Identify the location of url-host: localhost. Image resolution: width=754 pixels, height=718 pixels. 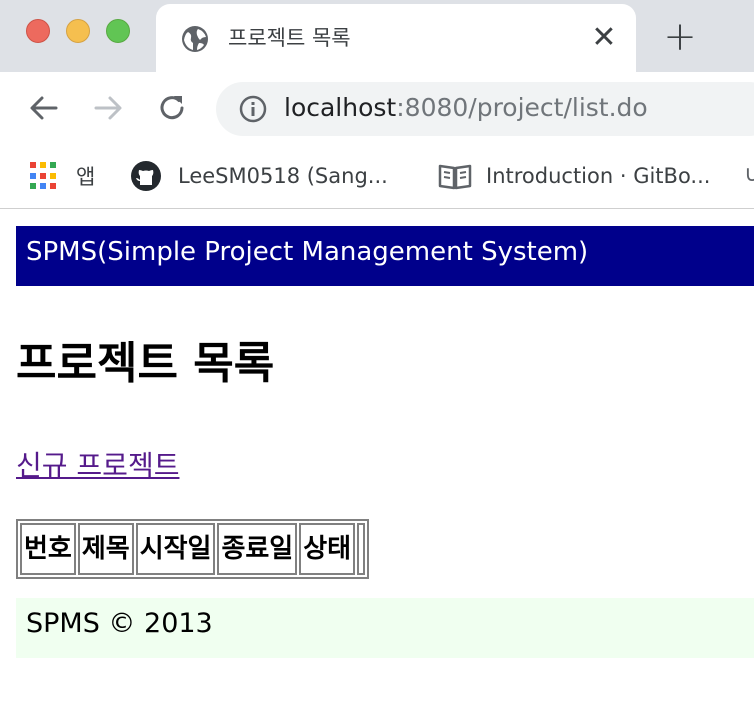
(340, 107).